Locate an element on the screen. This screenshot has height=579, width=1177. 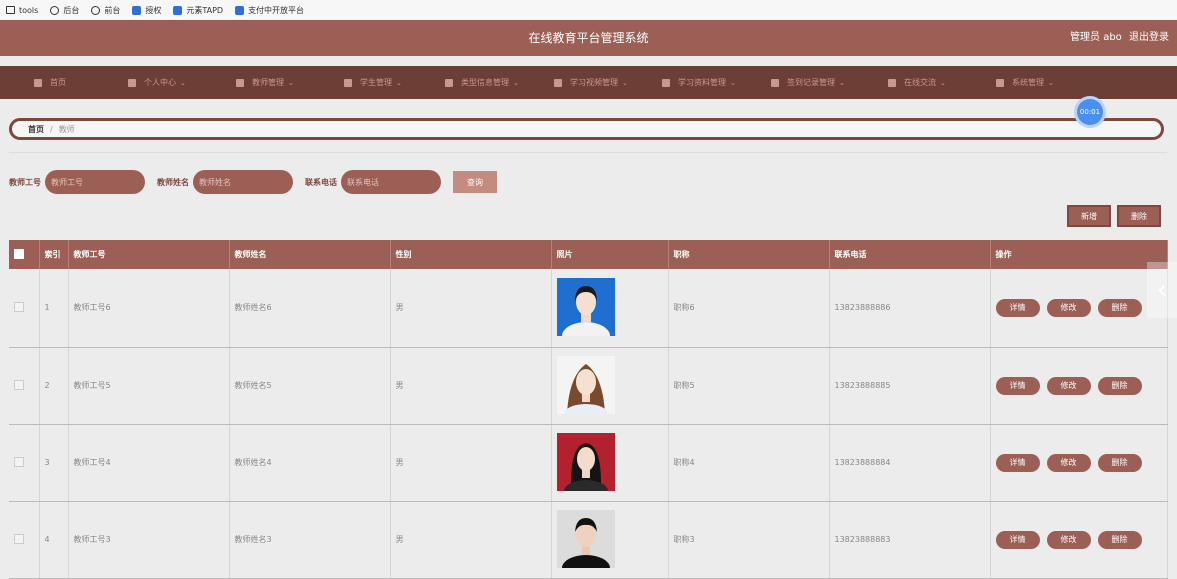
nav-item-types: 类型信息管理 ⌄ is located at coordinates (499, 82).